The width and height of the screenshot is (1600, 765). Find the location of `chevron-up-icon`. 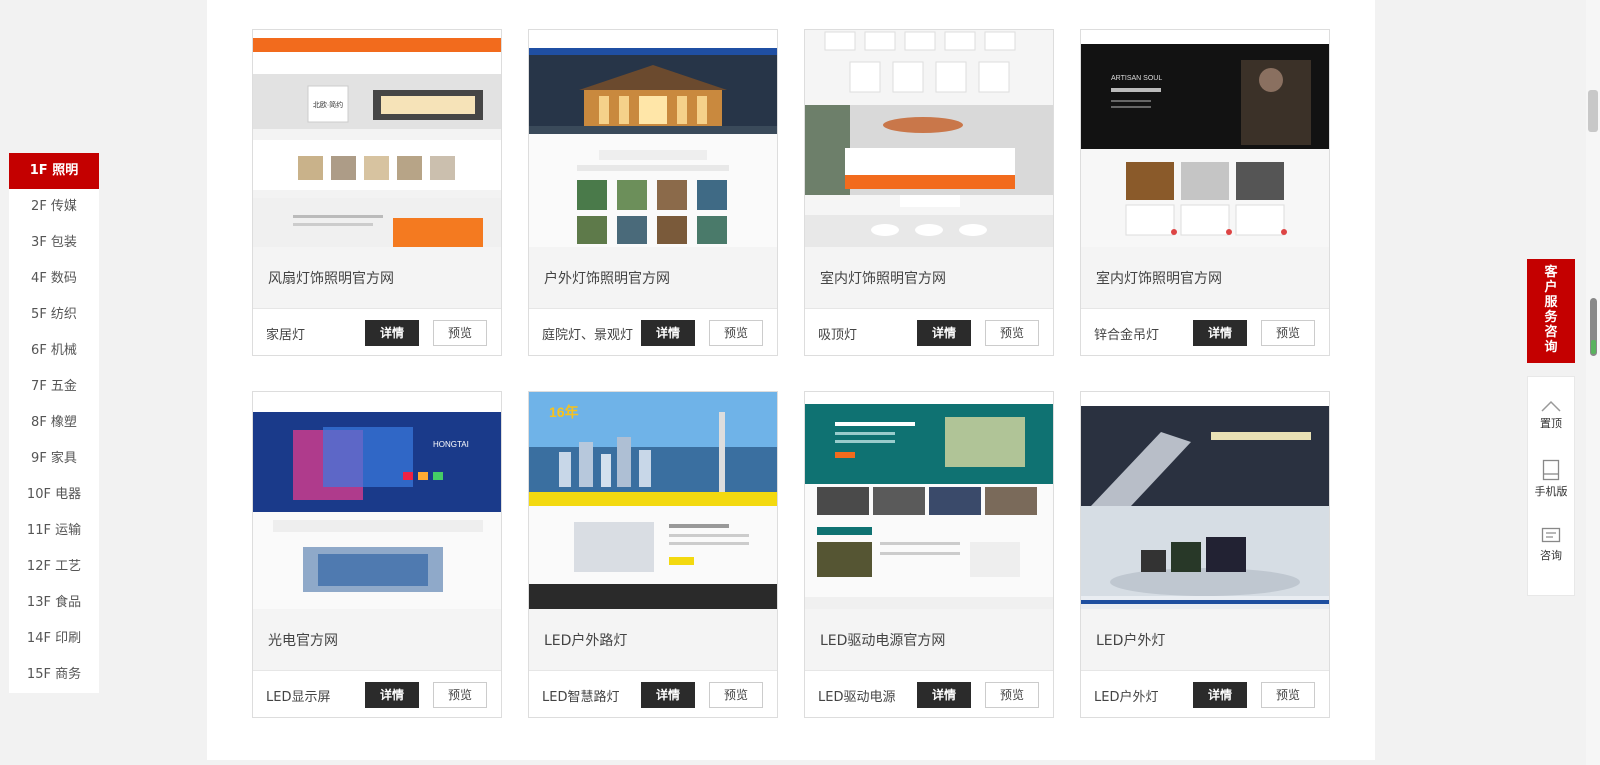

chevron-up-icon is located at coordinates (1551, 406).